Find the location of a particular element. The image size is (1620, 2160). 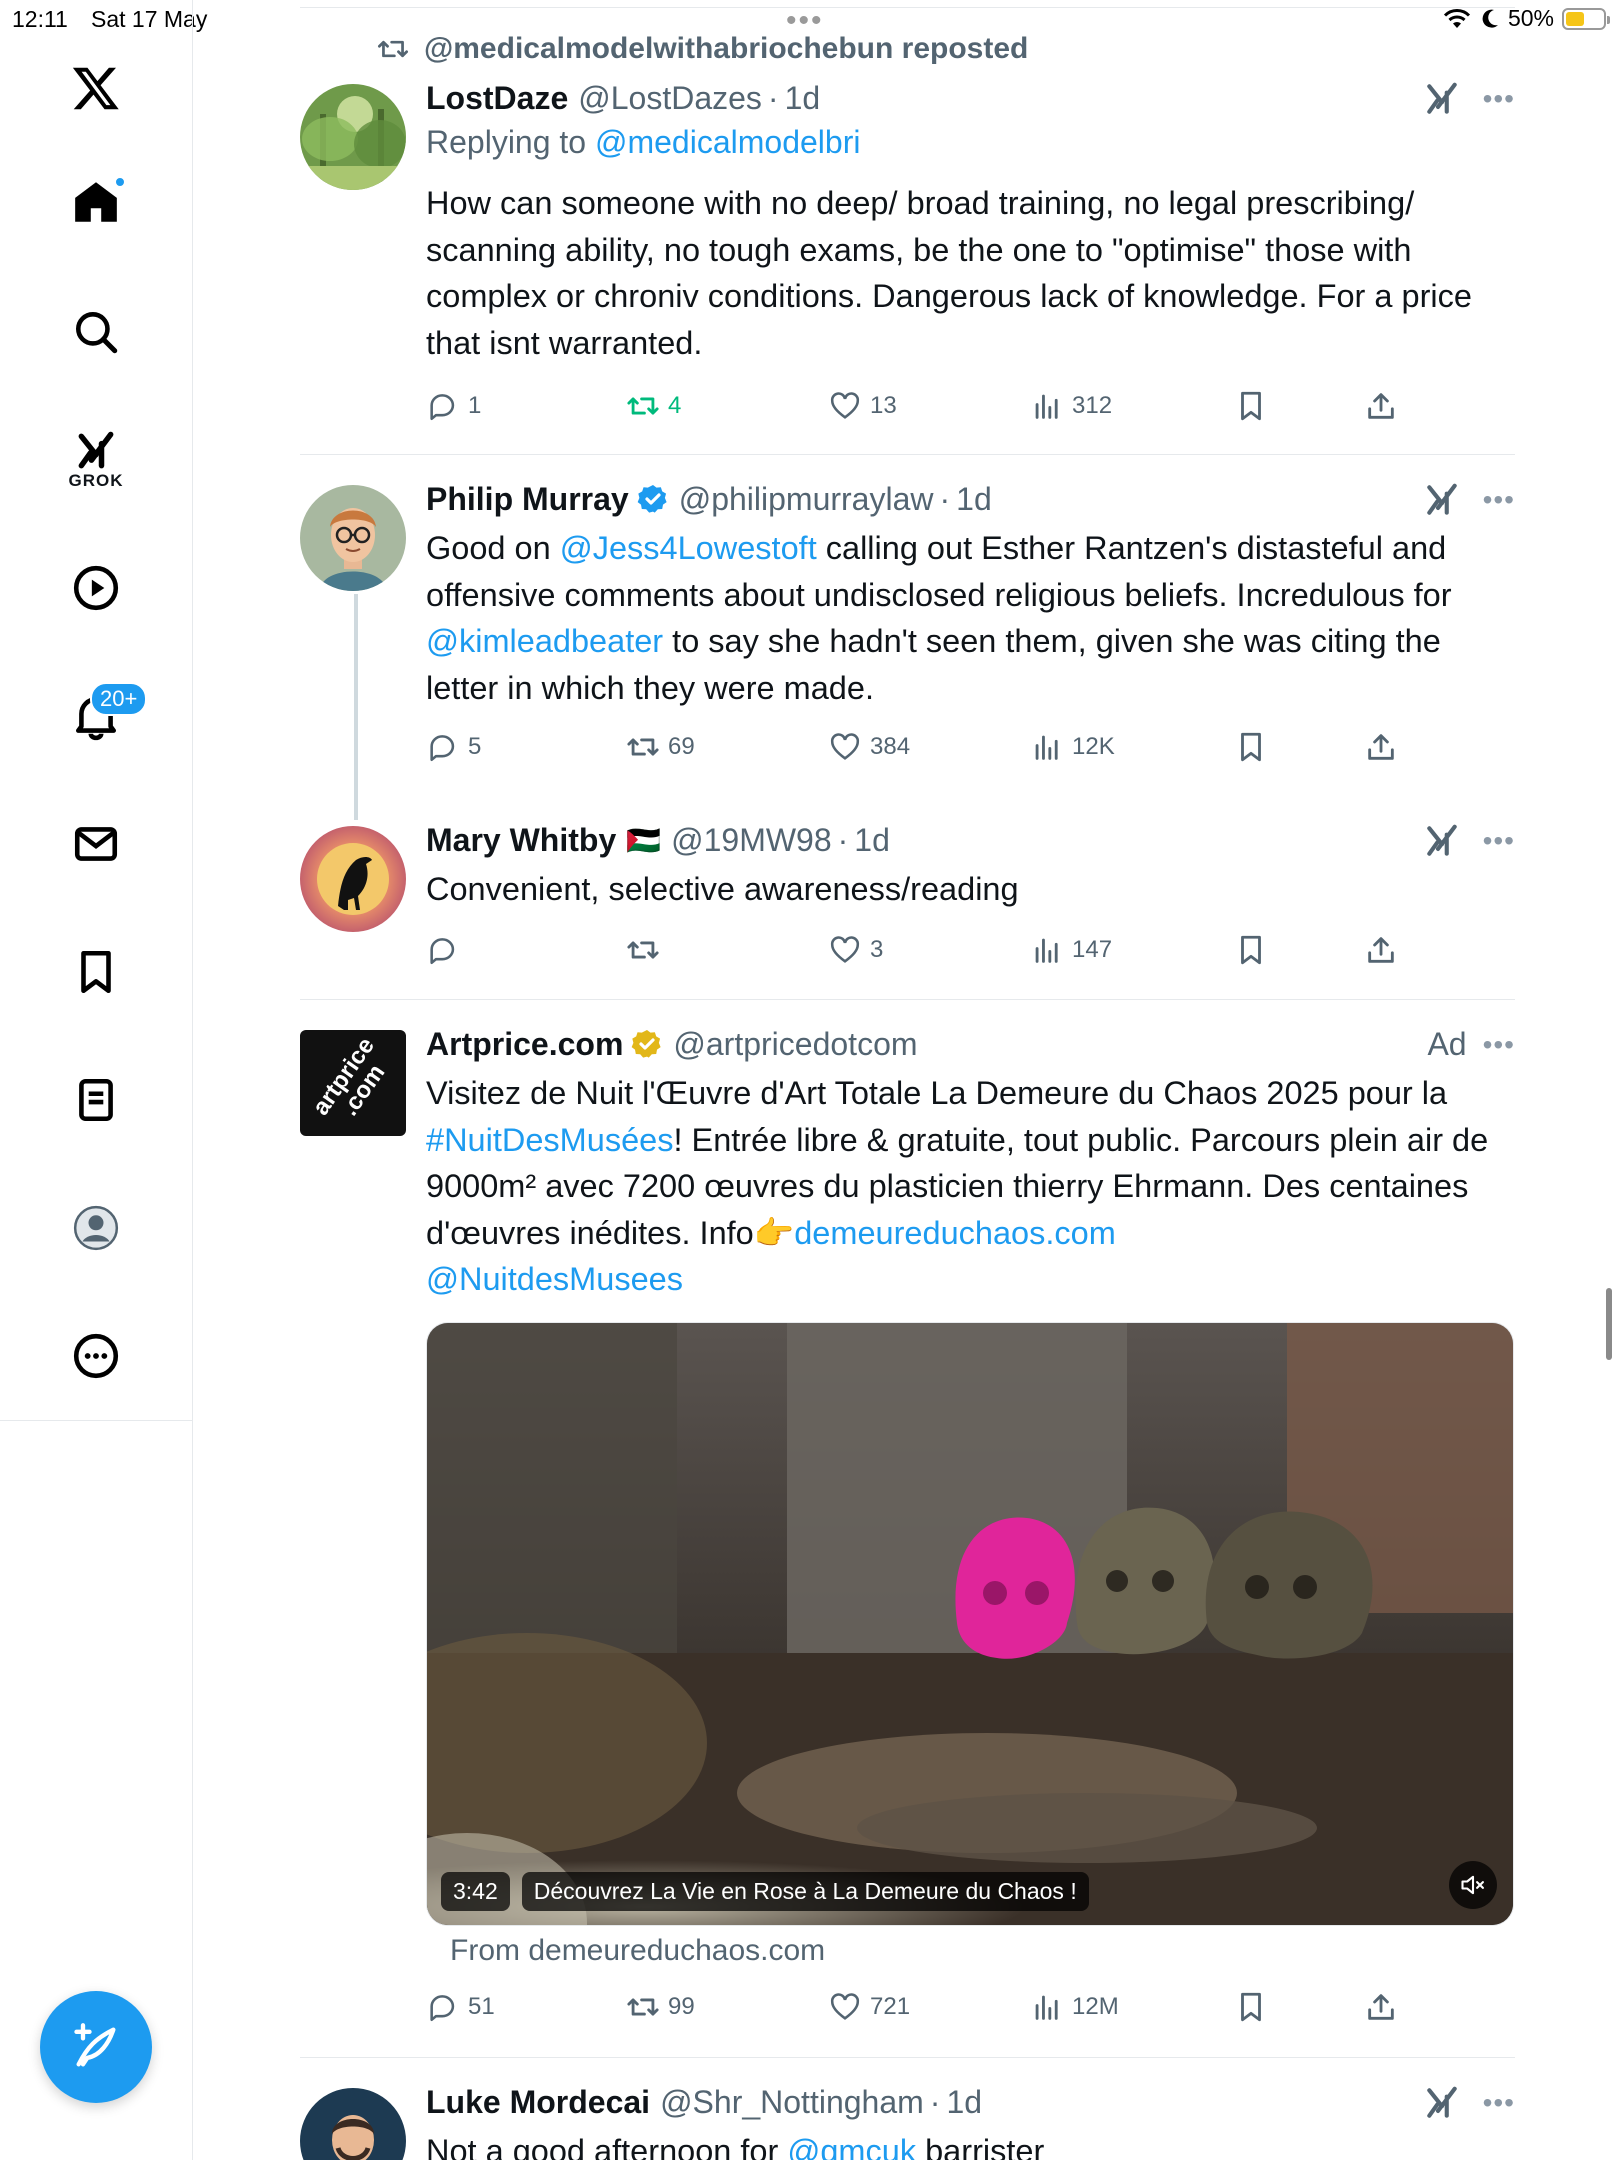

like-button: 3 is located at coordinates (855, 950).